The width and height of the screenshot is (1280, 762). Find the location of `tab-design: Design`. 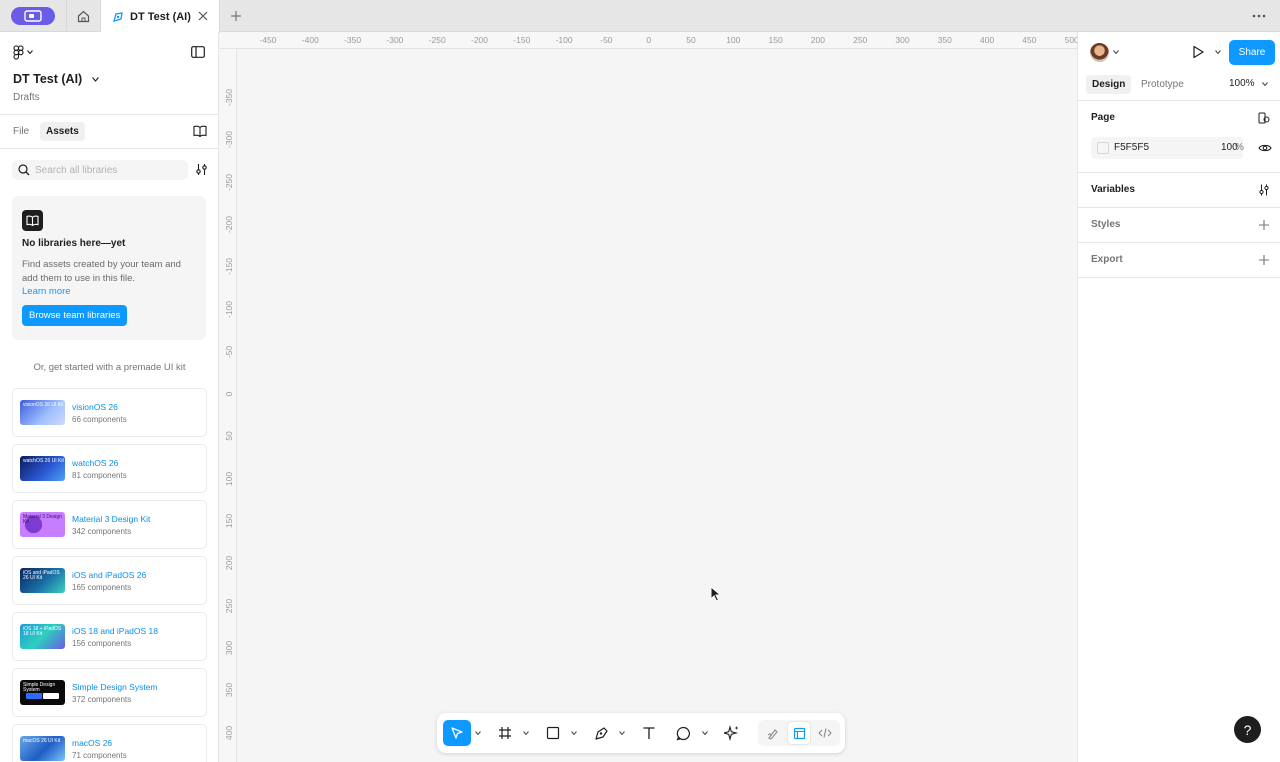

tab-design: Design is located at coordinates (1109, 84).